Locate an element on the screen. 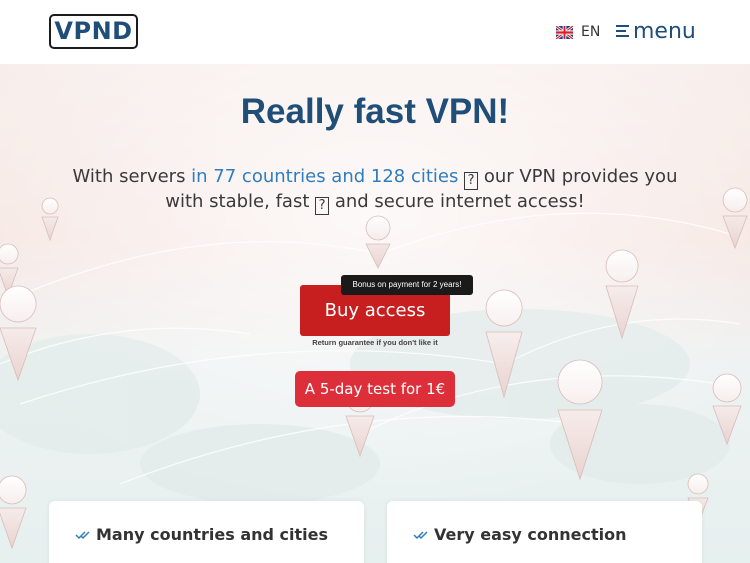  feature-title: Many countries and cities is located at coordinates (212, 534).